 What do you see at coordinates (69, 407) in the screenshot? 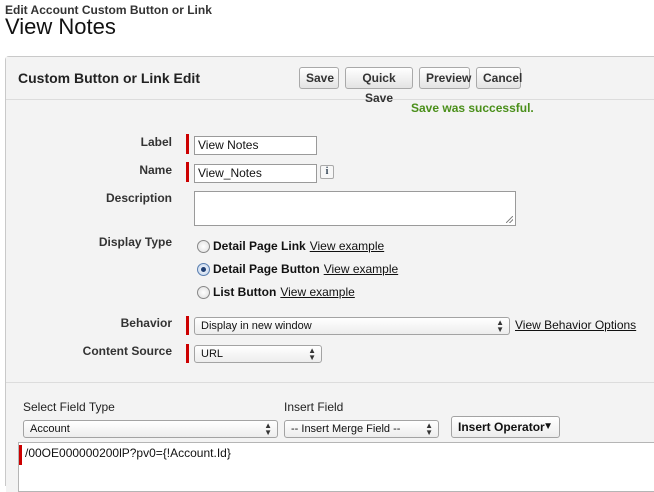
I see `field-type-caption: Select Field Type` at bounding box center [69, 407].